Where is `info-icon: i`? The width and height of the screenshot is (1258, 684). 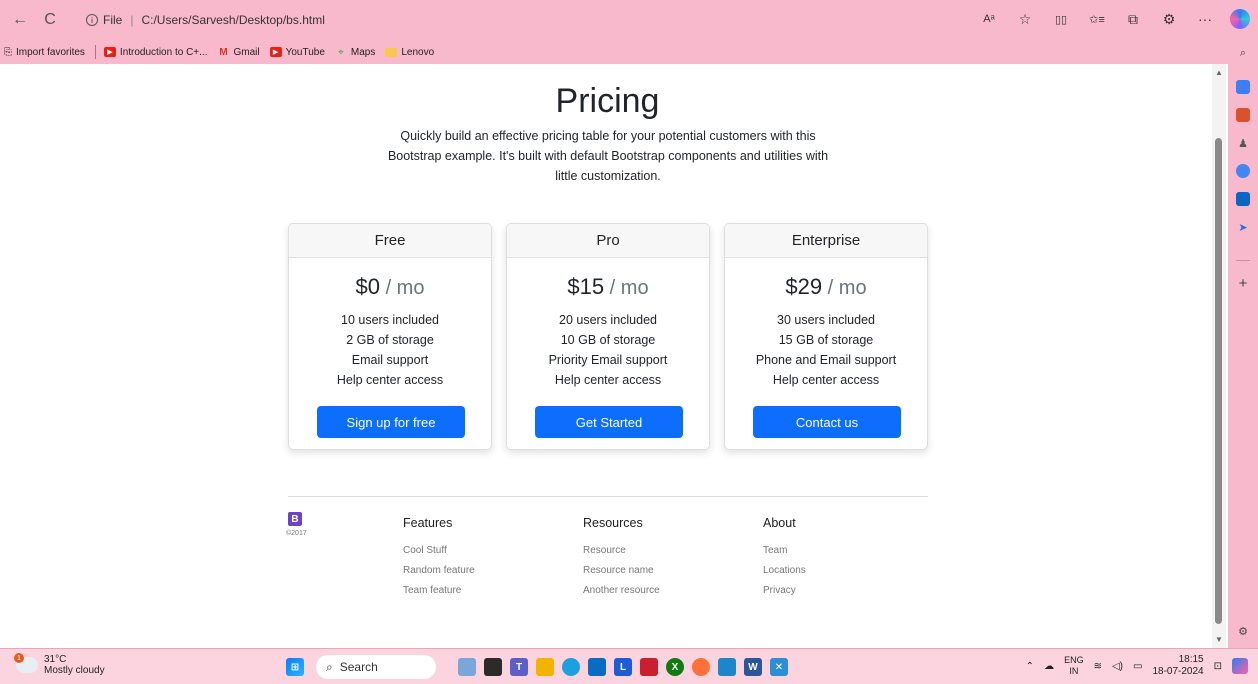
info-icon: i is located at coordinates (92, 20).